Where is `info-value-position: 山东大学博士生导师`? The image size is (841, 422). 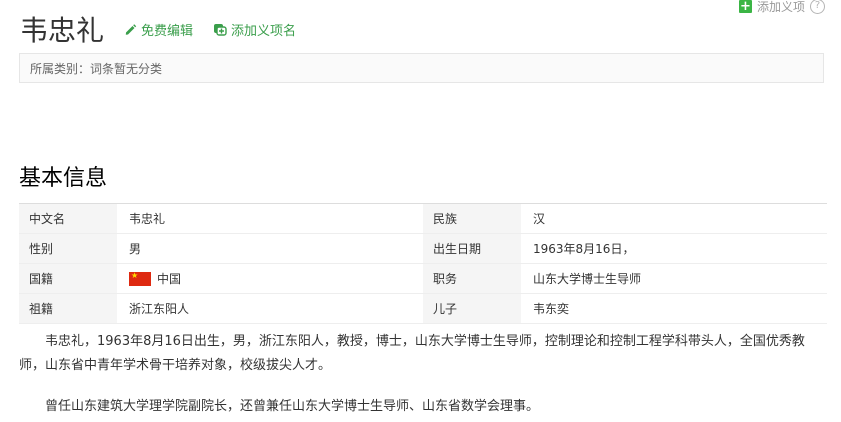 info-value-position: 山东大学博士生导师 is located at coordinates (674, 278).